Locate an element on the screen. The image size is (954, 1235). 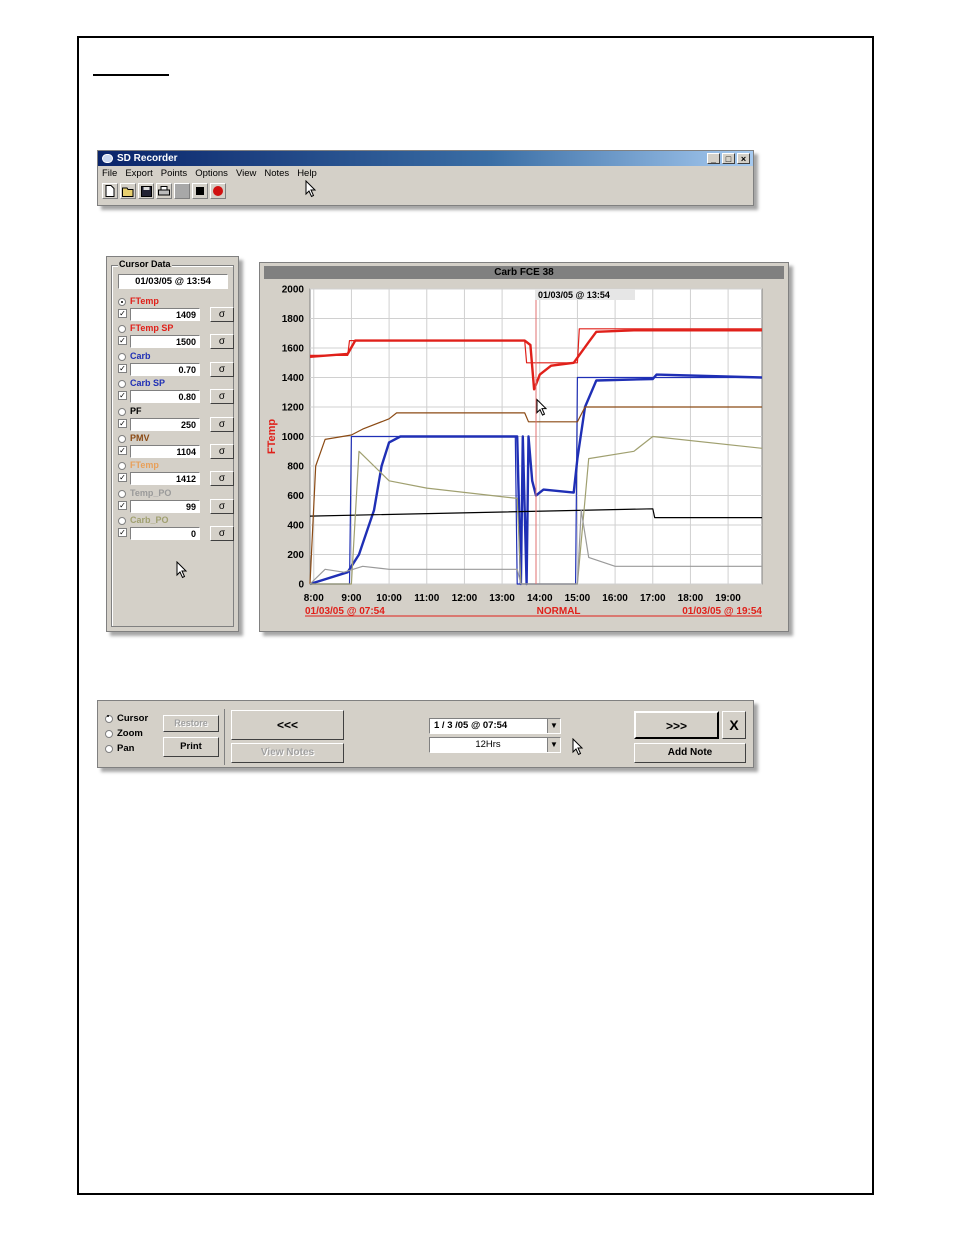
start-time-value: 1 / 3 /05 @ 07:54 is located at coordinates (471, 725).